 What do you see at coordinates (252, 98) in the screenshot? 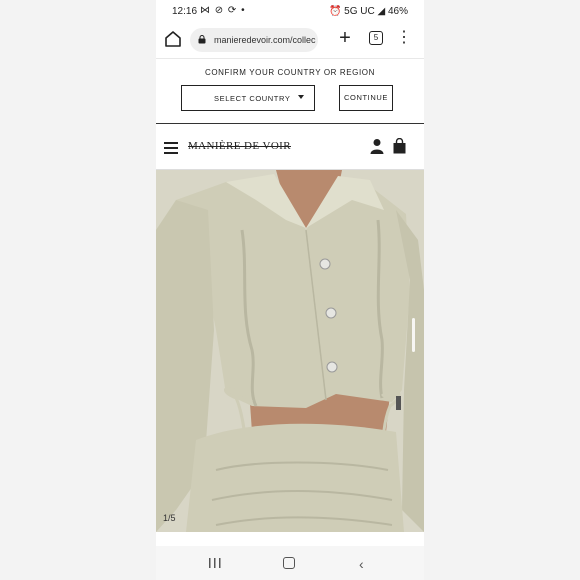
I see `country-select-label: SELECT COUNTRY` at bounding box center [252, 98].